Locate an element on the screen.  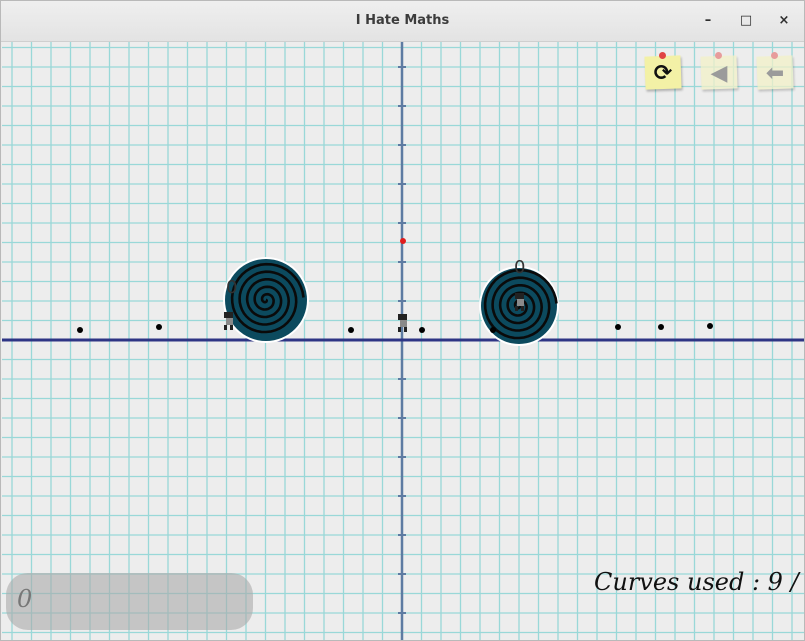
sound-toggle-button: ◀ is located at coordinates (719, 71).